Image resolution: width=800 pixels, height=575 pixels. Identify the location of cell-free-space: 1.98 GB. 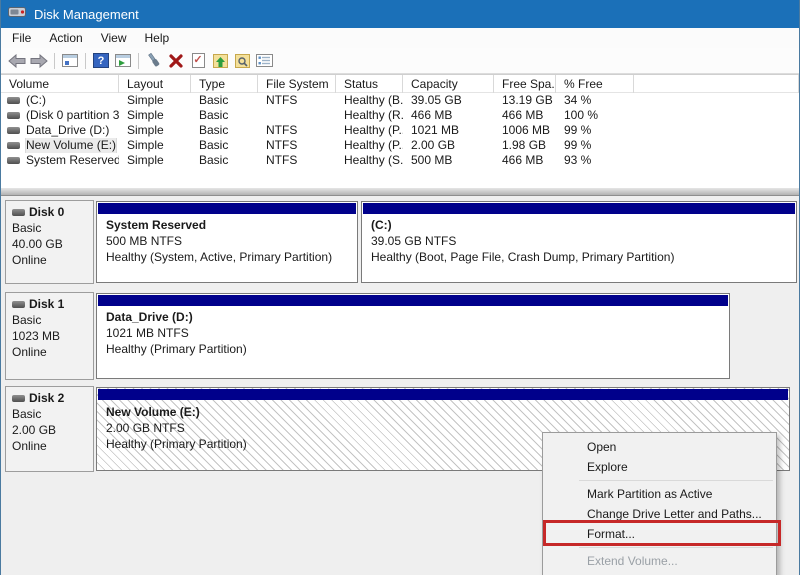
(524, 145).